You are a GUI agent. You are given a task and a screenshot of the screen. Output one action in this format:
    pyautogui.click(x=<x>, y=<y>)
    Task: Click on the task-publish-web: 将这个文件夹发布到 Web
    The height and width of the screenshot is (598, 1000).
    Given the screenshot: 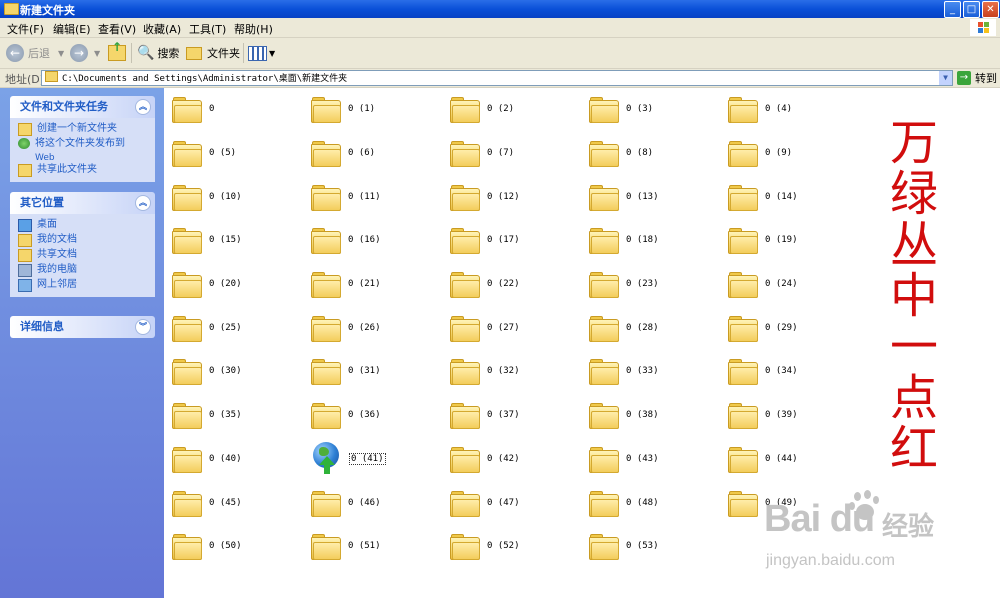 What is the action you would take?
    pyautogui.click(x=86, y=150)
    